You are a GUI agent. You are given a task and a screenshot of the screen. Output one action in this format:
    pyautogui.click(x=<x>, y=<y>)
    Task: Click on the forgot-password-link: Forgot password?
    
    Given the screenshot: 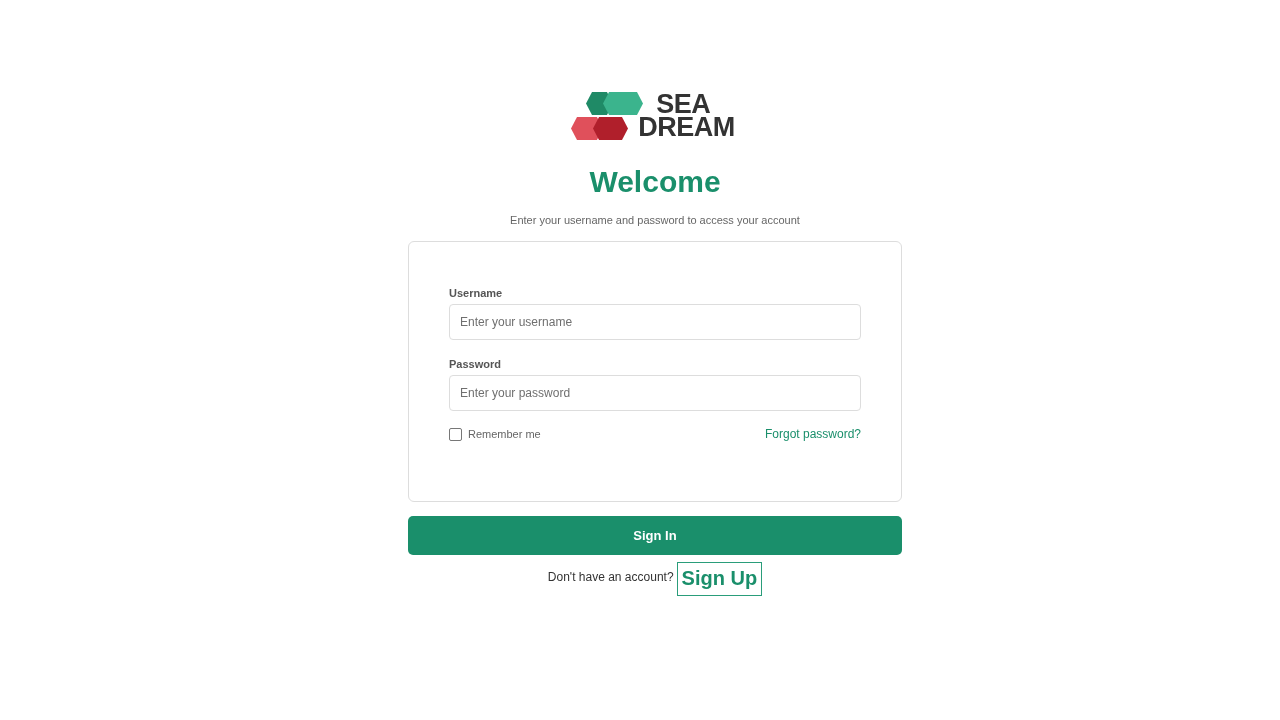 What is the action you would take?
    pyautogui.click(x=812, y=434)
    